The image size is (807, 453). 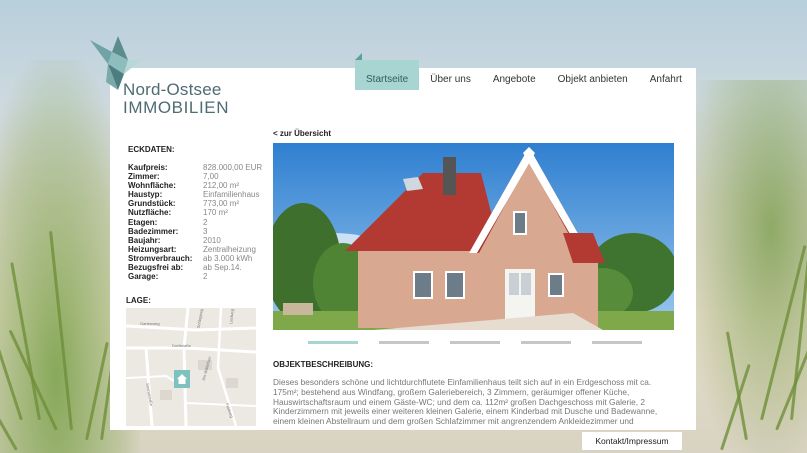 What do you see at coordinates (195, 203) in the screenshot?
I see `details-row: Grundstück: 773,00 m²` at bounding box center [195, 203].